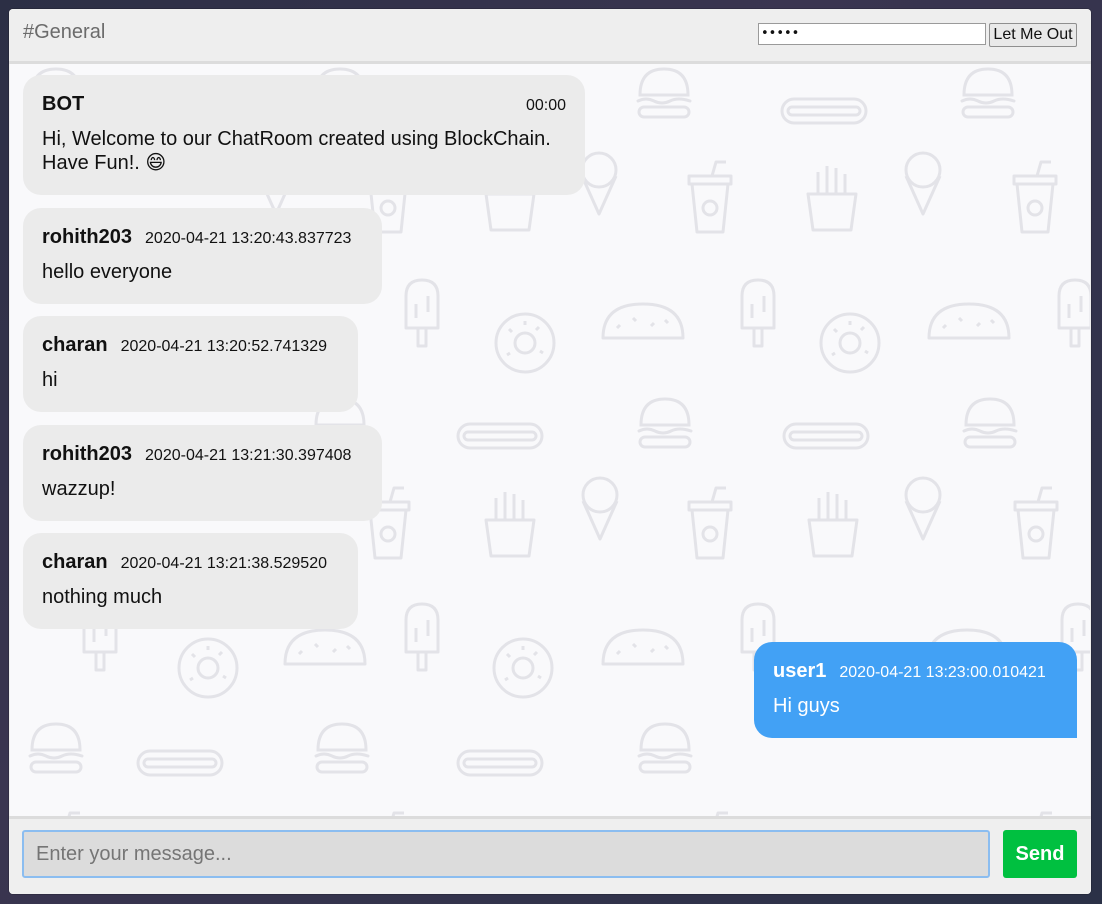 The height and width of the screenshot is (904, 1102). Describe the element at coordinates (806, 706) in the screenshot. I see `message-text: Hi guys` at that location.